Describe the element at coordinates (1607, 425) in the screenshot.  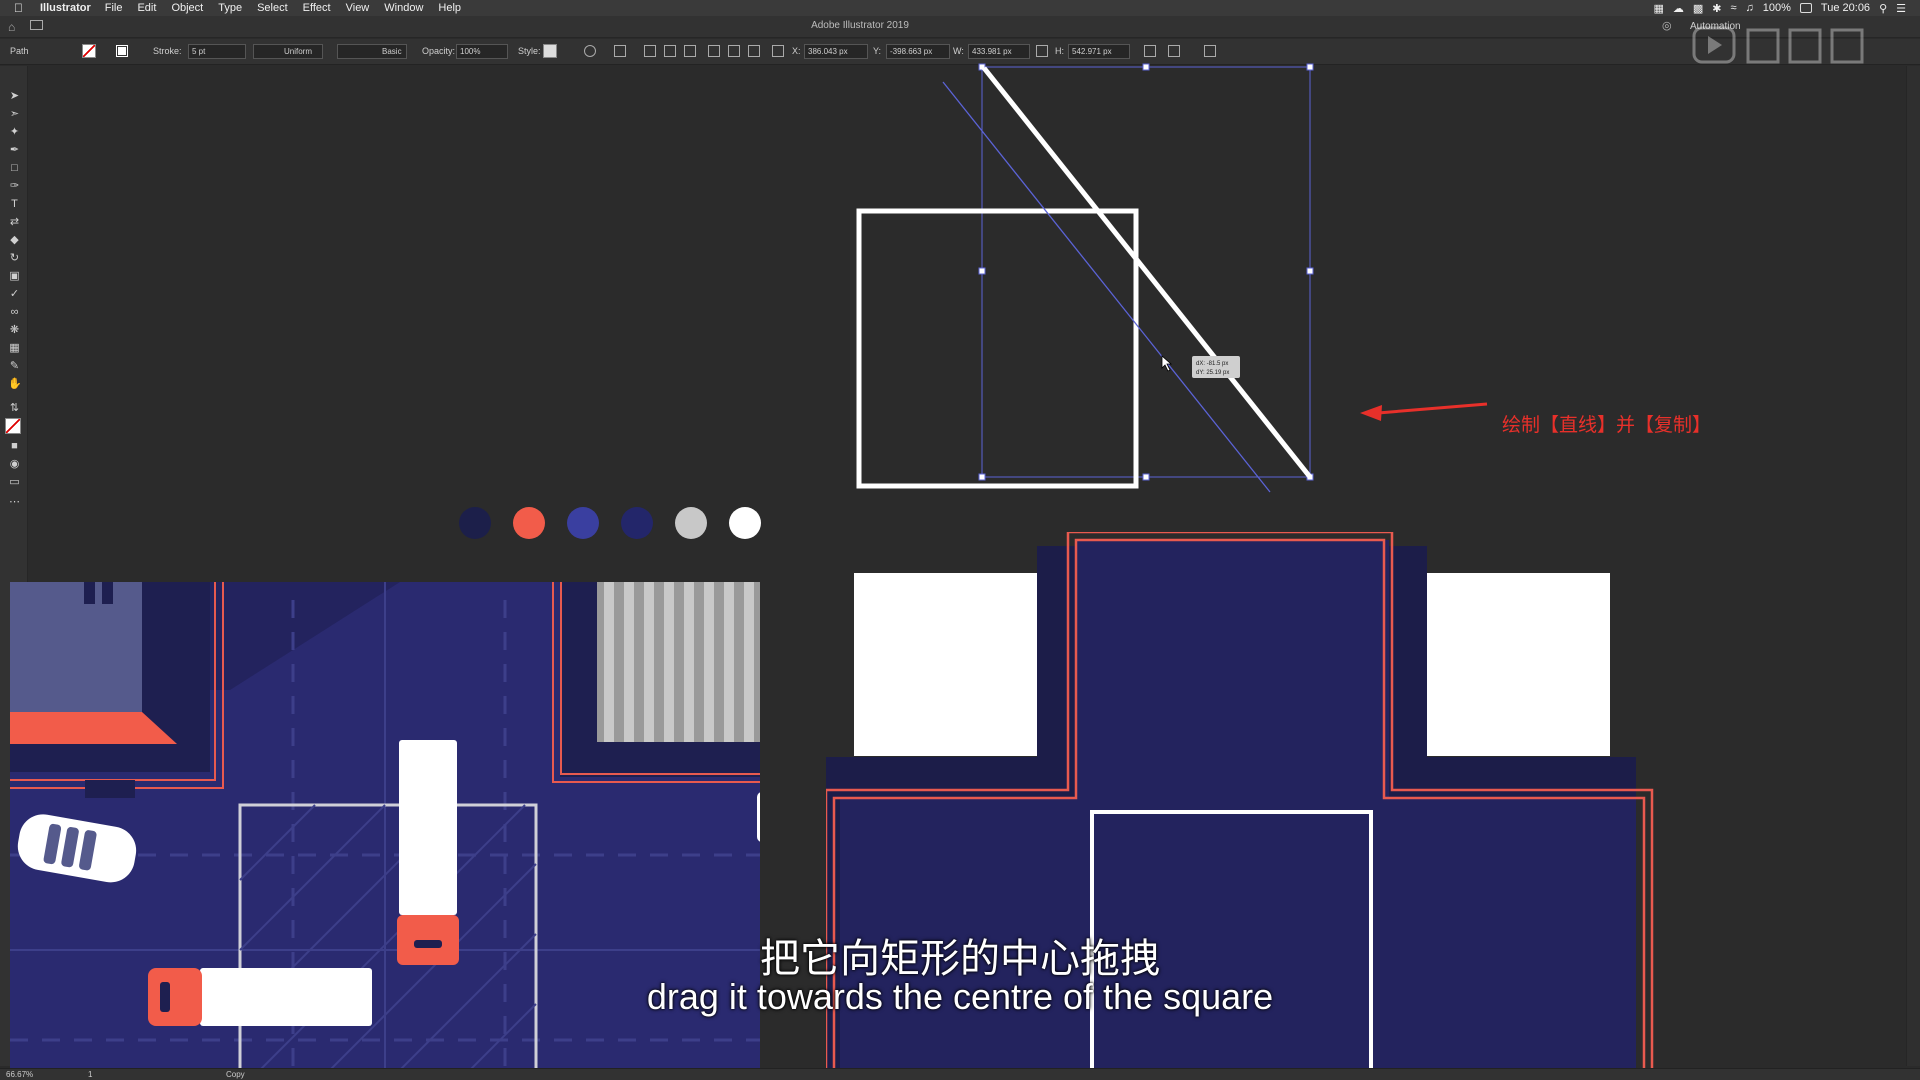
I see `annotation-label: 绘制【直线】并【复制】` at that location.